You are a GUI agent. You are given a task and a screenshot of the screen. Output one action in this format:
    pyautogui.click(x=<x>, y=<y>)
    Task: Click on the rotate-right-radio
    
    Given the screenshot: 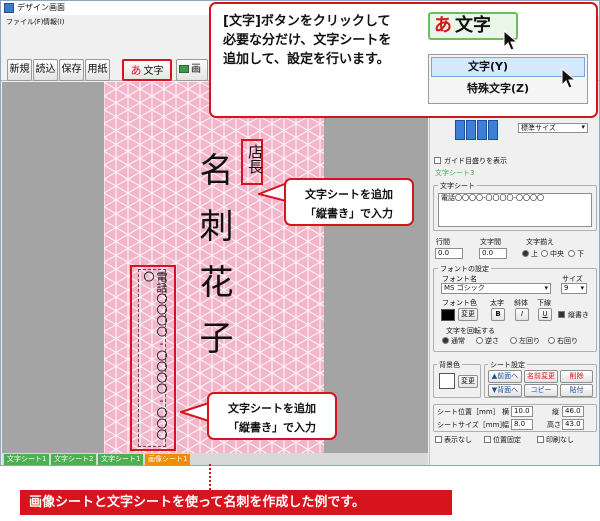 What is the action you would take?
    pyautogui.click(x=551, y=340)
    